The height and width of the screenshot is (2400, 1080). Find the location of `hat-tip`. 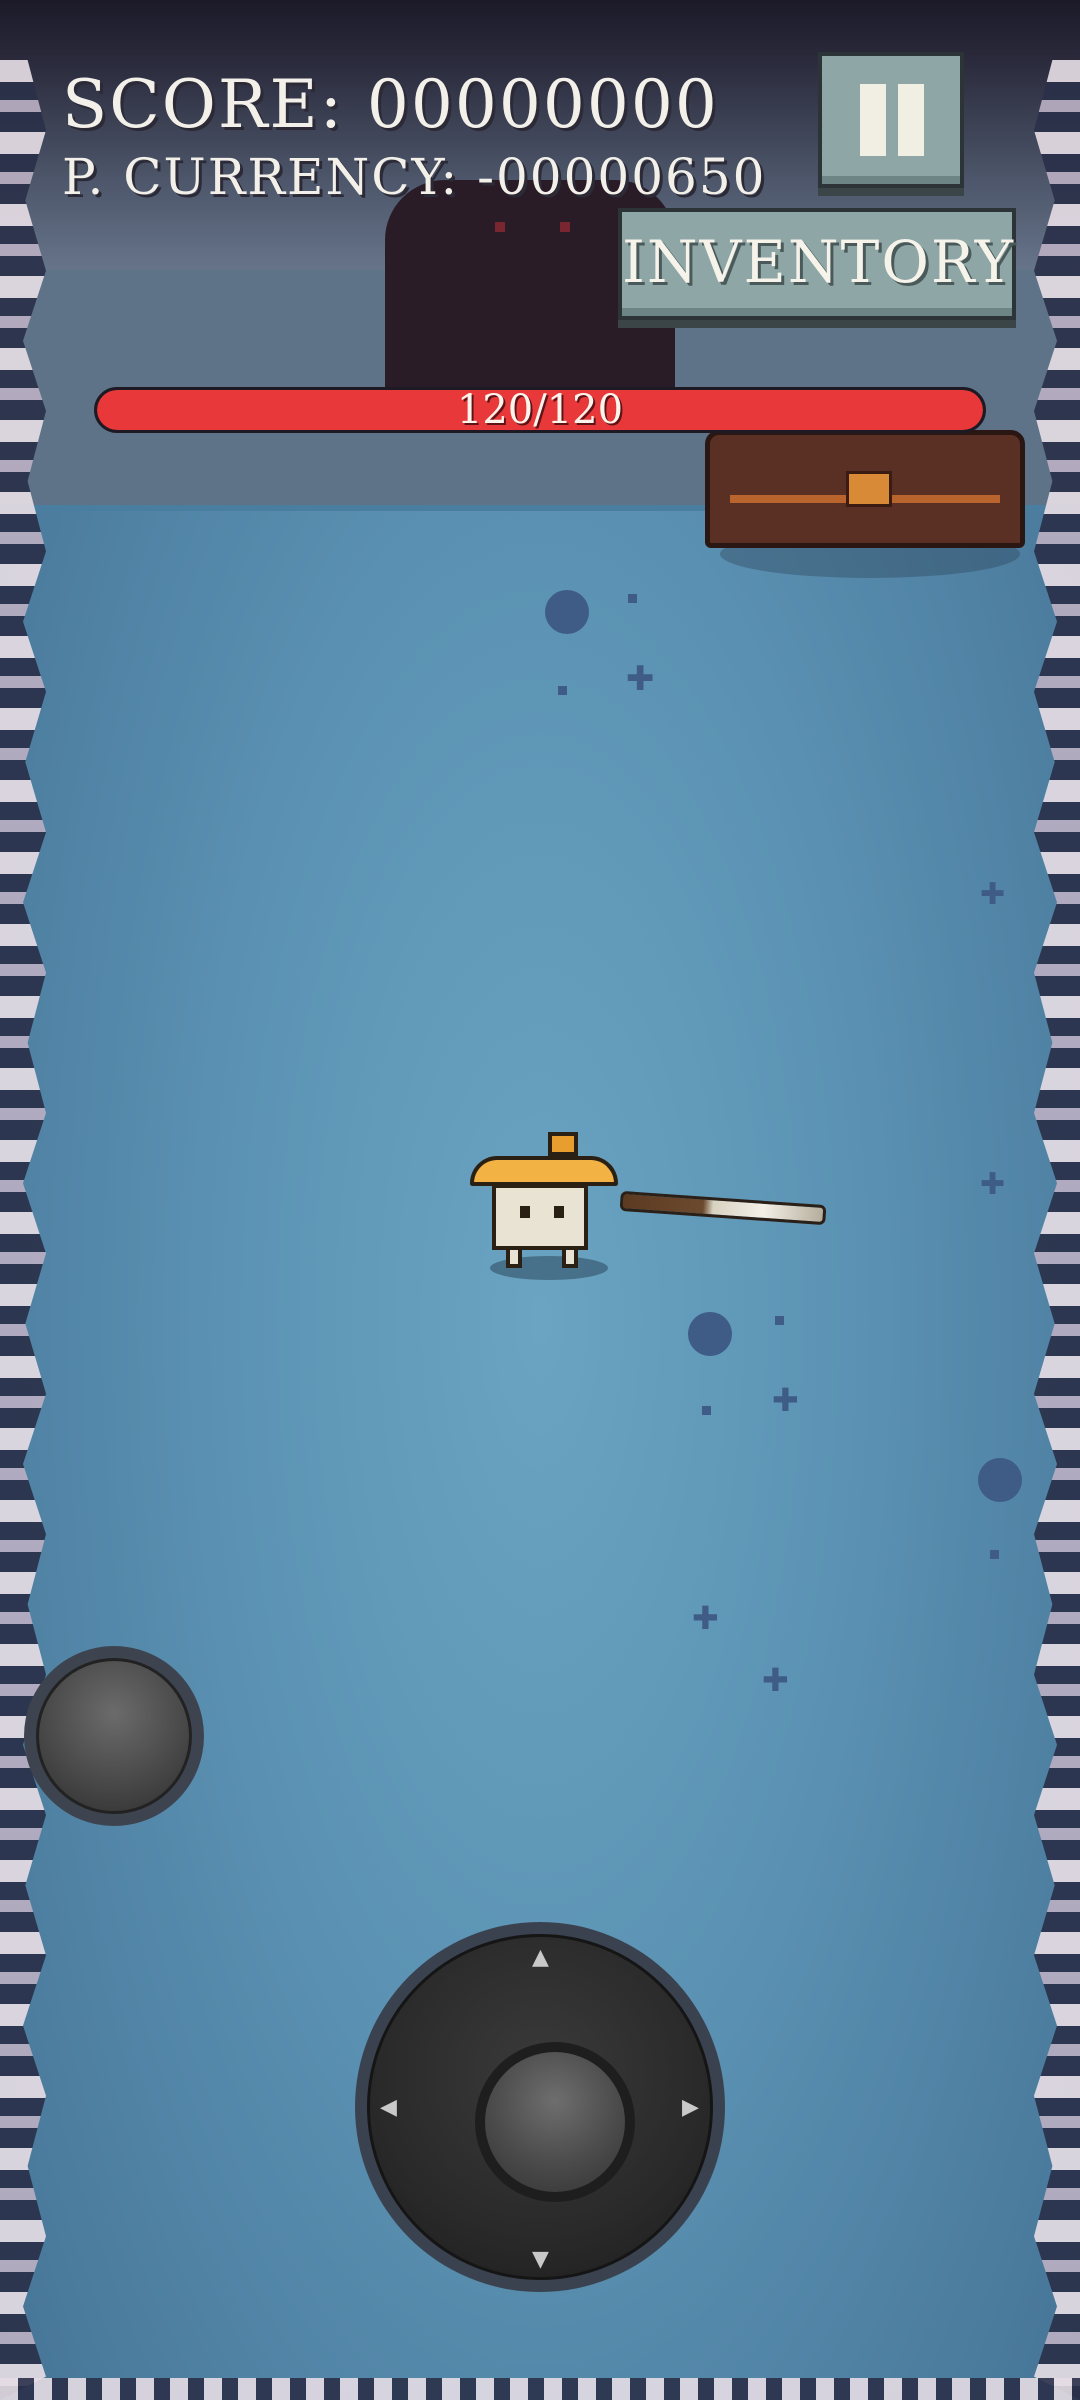

hat-tip is located at coordinates (563, 1144).